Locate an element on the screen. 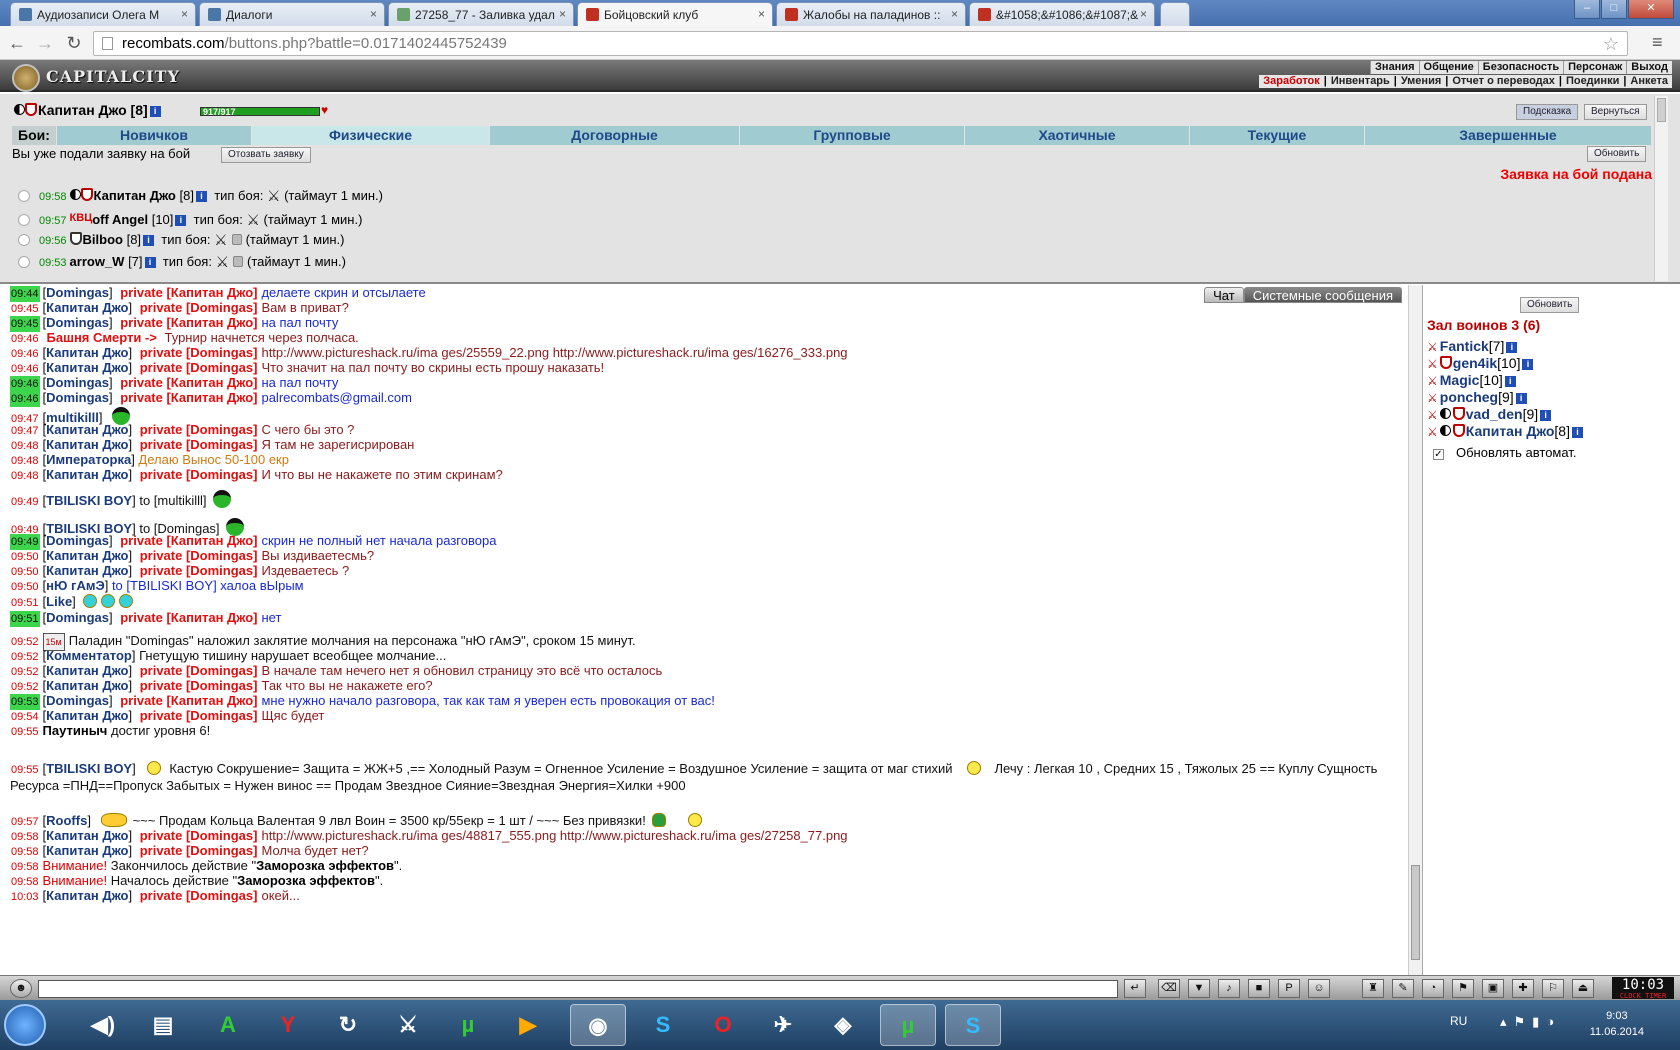  chat-nick: TBILISKI BOY is located at coordinates (89, 768).